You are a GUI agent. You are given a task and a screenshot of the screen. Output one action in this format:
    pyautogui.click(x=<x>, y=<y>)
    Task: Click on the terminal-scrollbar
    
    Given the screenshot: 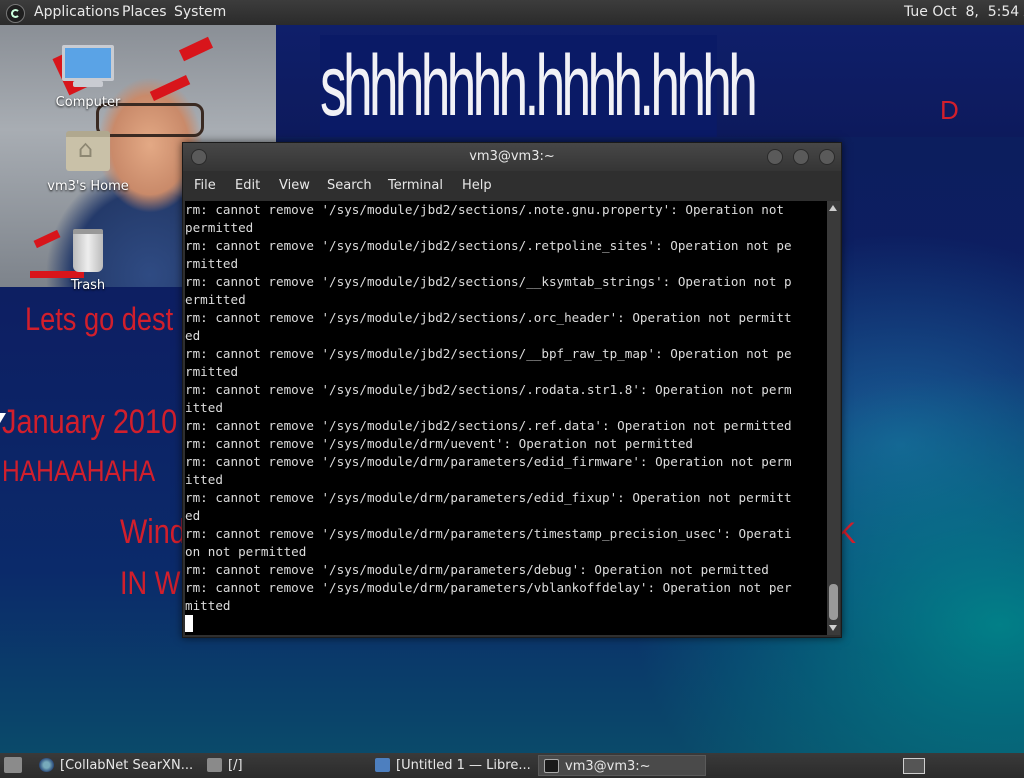 What is the action you would take?
    pyautogui.click(x=833, y=418)
    